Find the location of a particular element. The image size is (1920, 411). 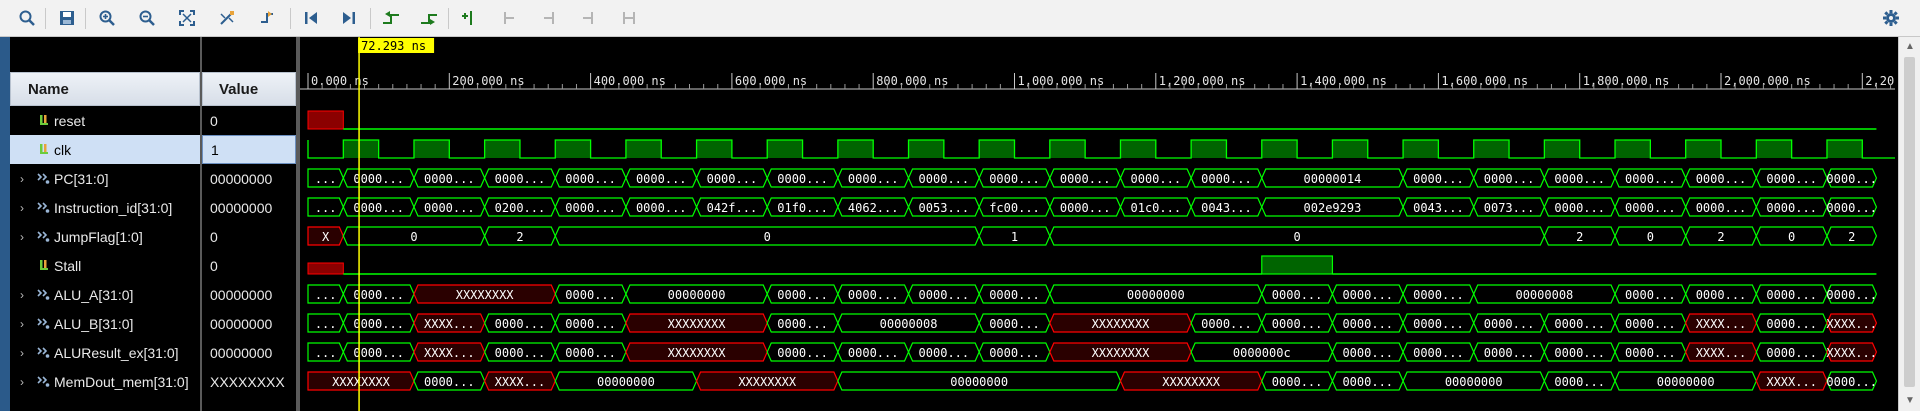

gear-icon is located at coordinates (1891, 18).